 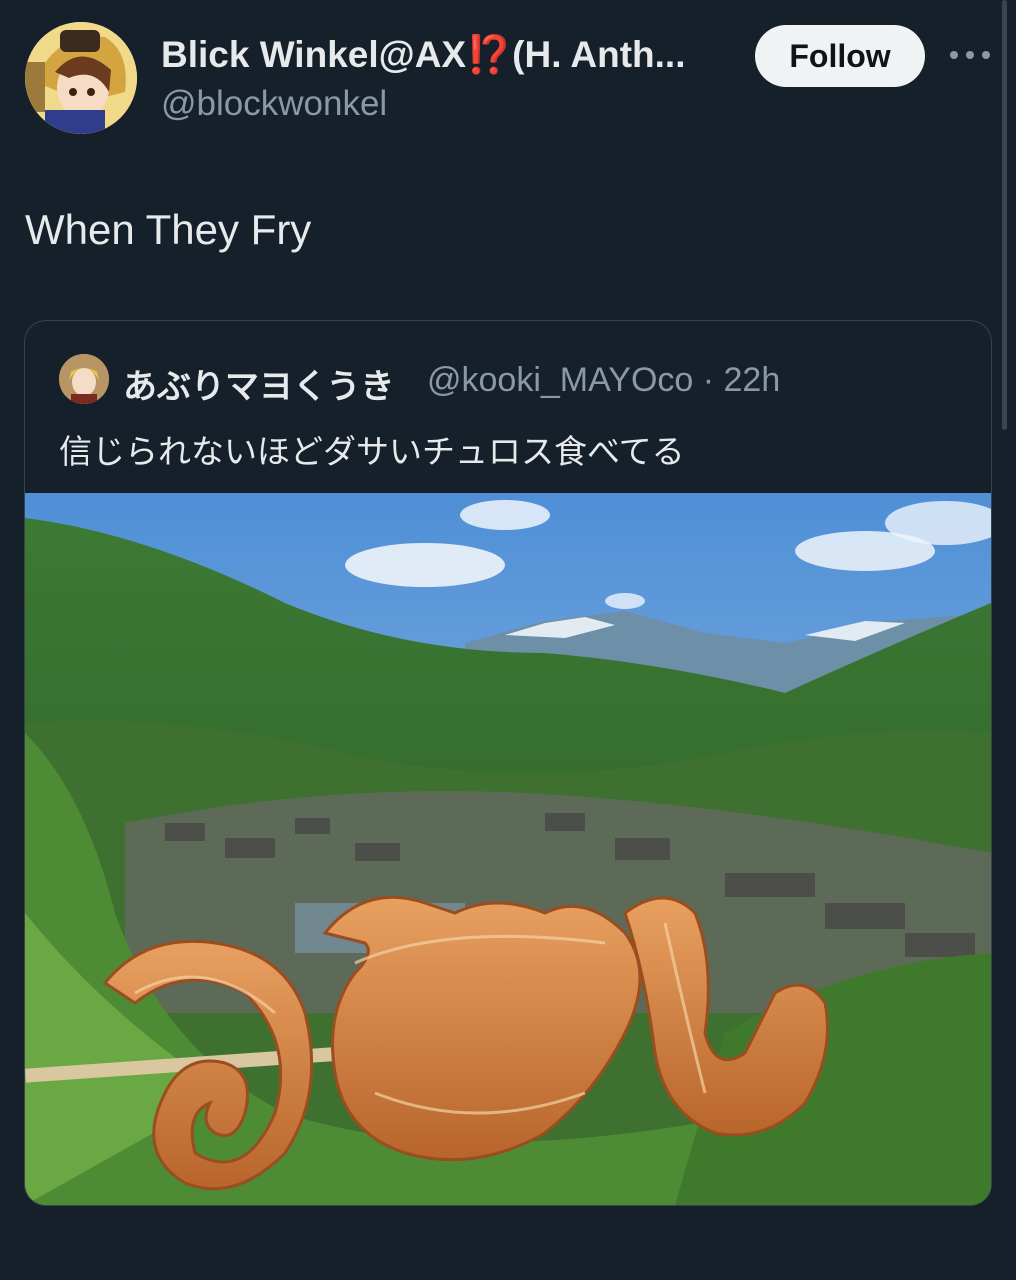 I want to click on follow-button: Follow, so click(x=840, y=56).